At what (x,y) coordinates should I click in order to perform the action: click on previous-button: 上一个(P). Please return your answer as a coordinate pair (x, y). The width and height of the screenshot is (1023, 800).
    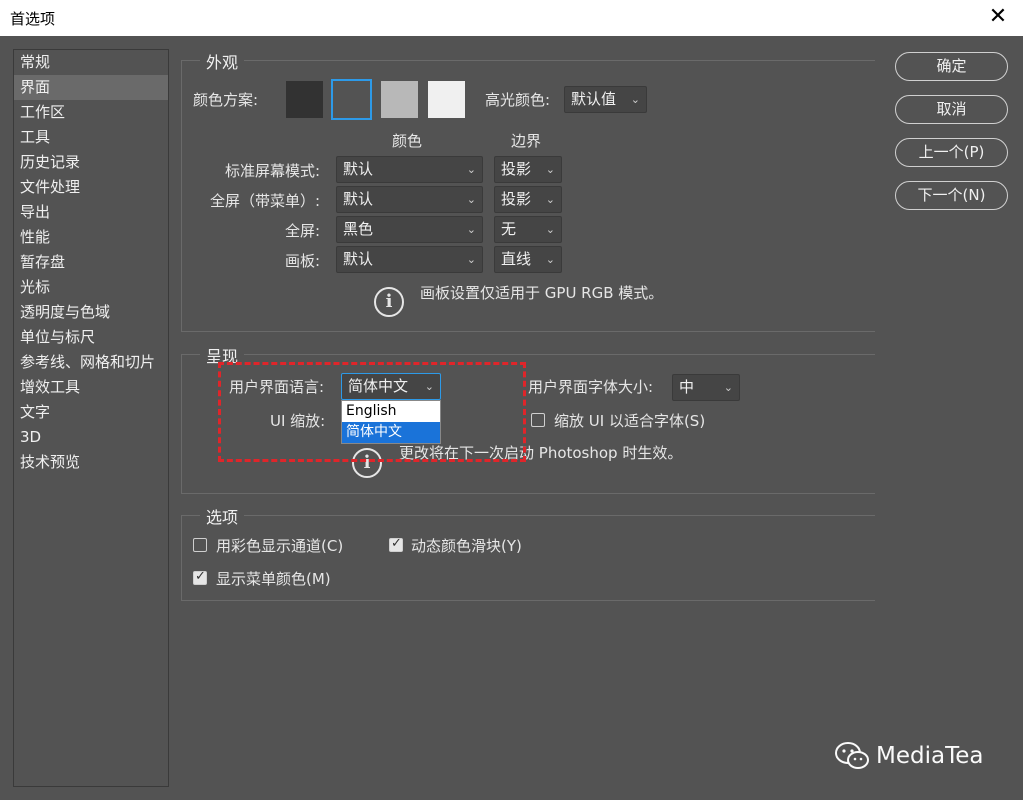
    Looking at the image, I should click on (951, 152).